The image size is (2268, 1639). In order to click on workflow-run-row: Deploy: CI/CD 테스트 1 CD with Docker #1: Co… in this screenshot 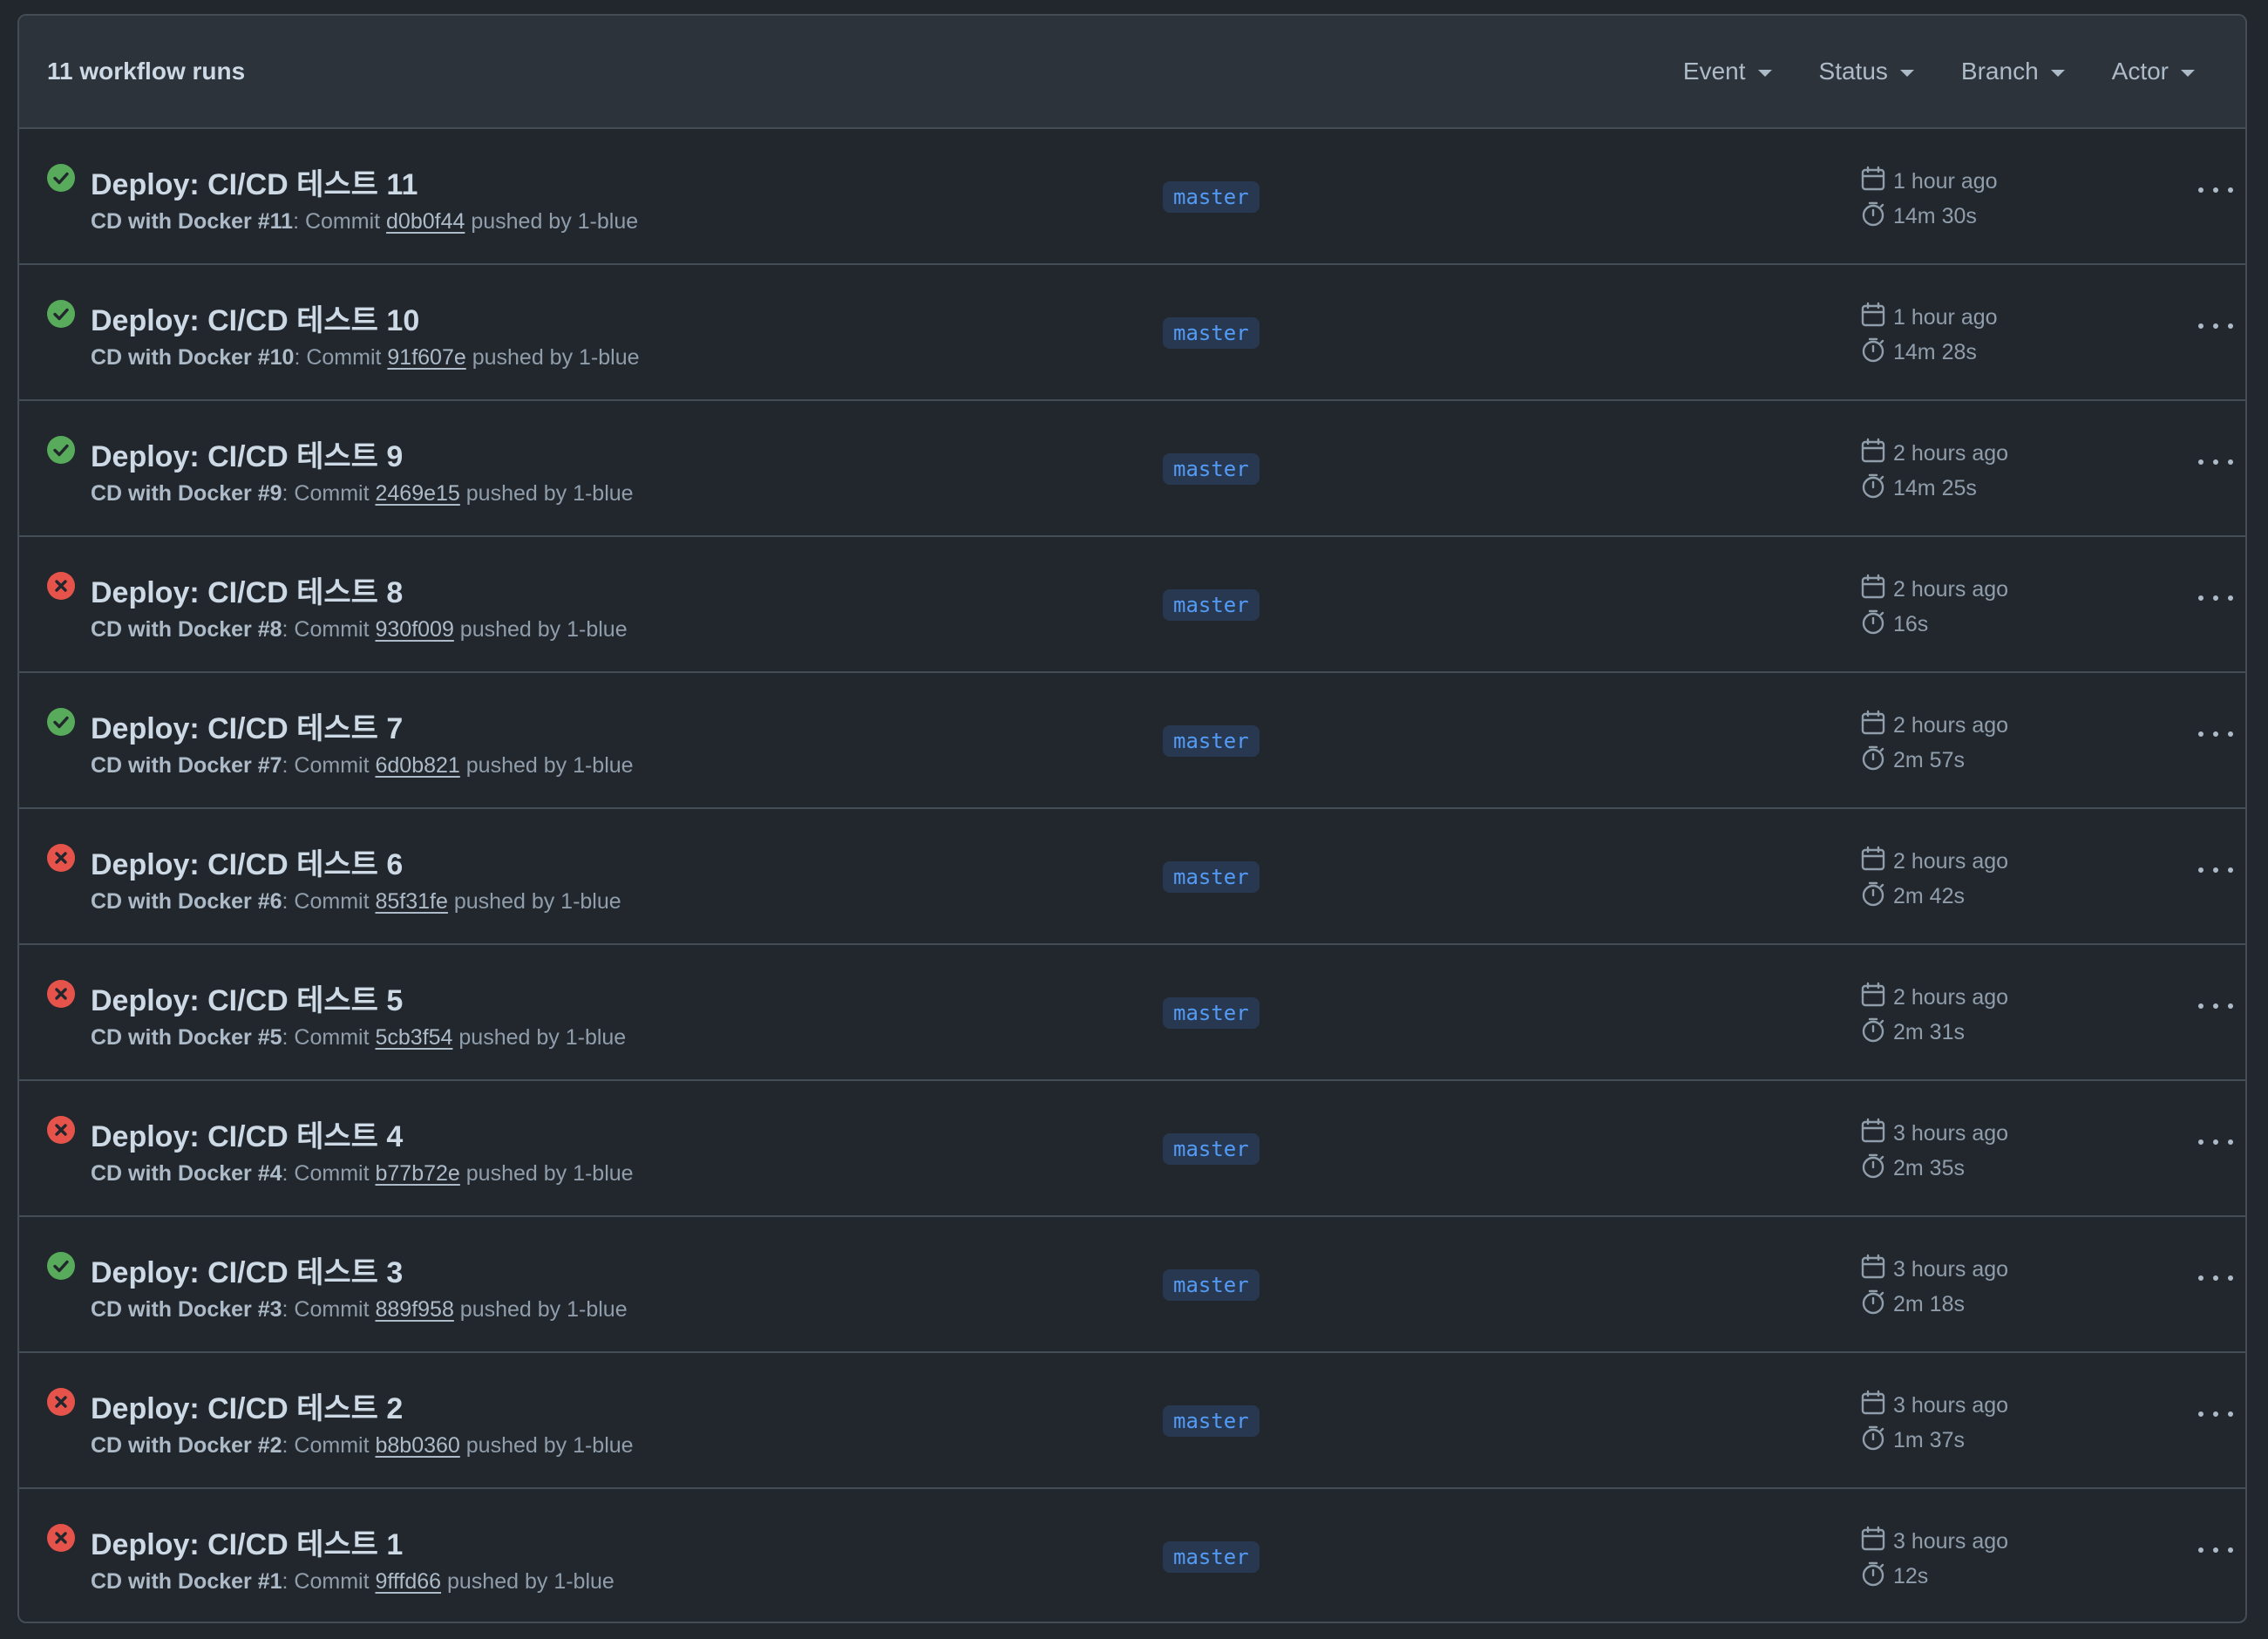, I will do `click(1132, 1555)`.